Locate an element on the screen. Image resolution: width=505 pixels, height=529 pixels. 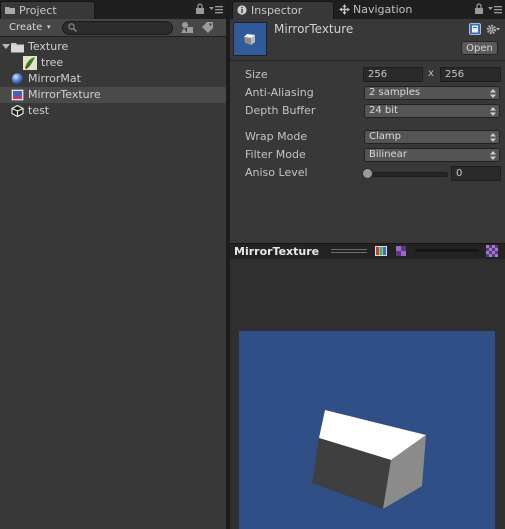
folder-tab-icon is located at coordinates (10, 10).